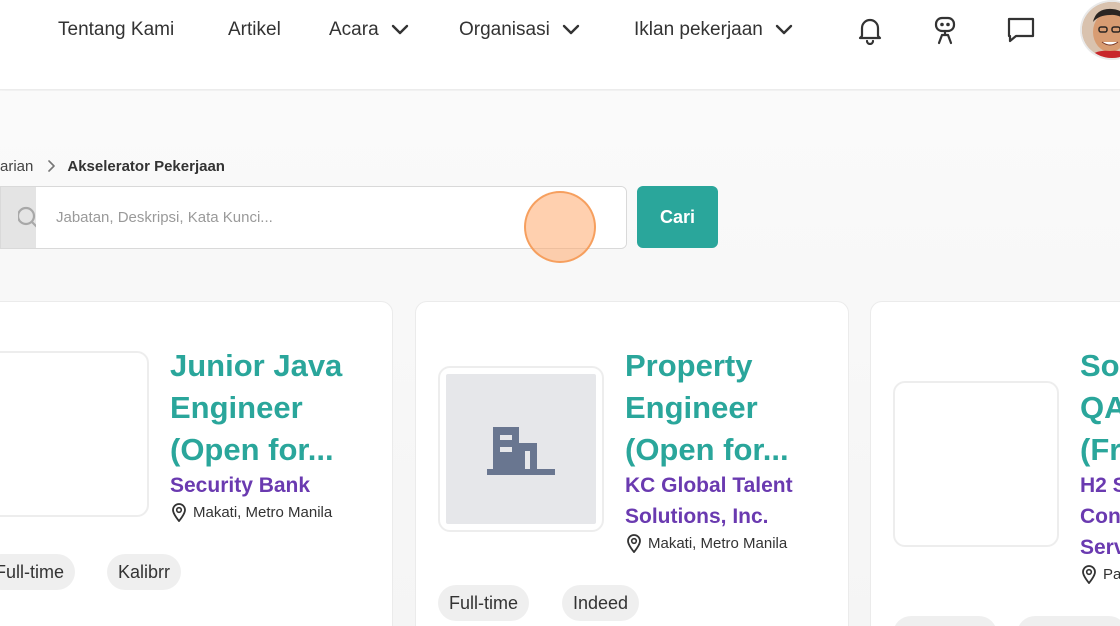  I want to click on job-title-line: Property, so click(689, 365).